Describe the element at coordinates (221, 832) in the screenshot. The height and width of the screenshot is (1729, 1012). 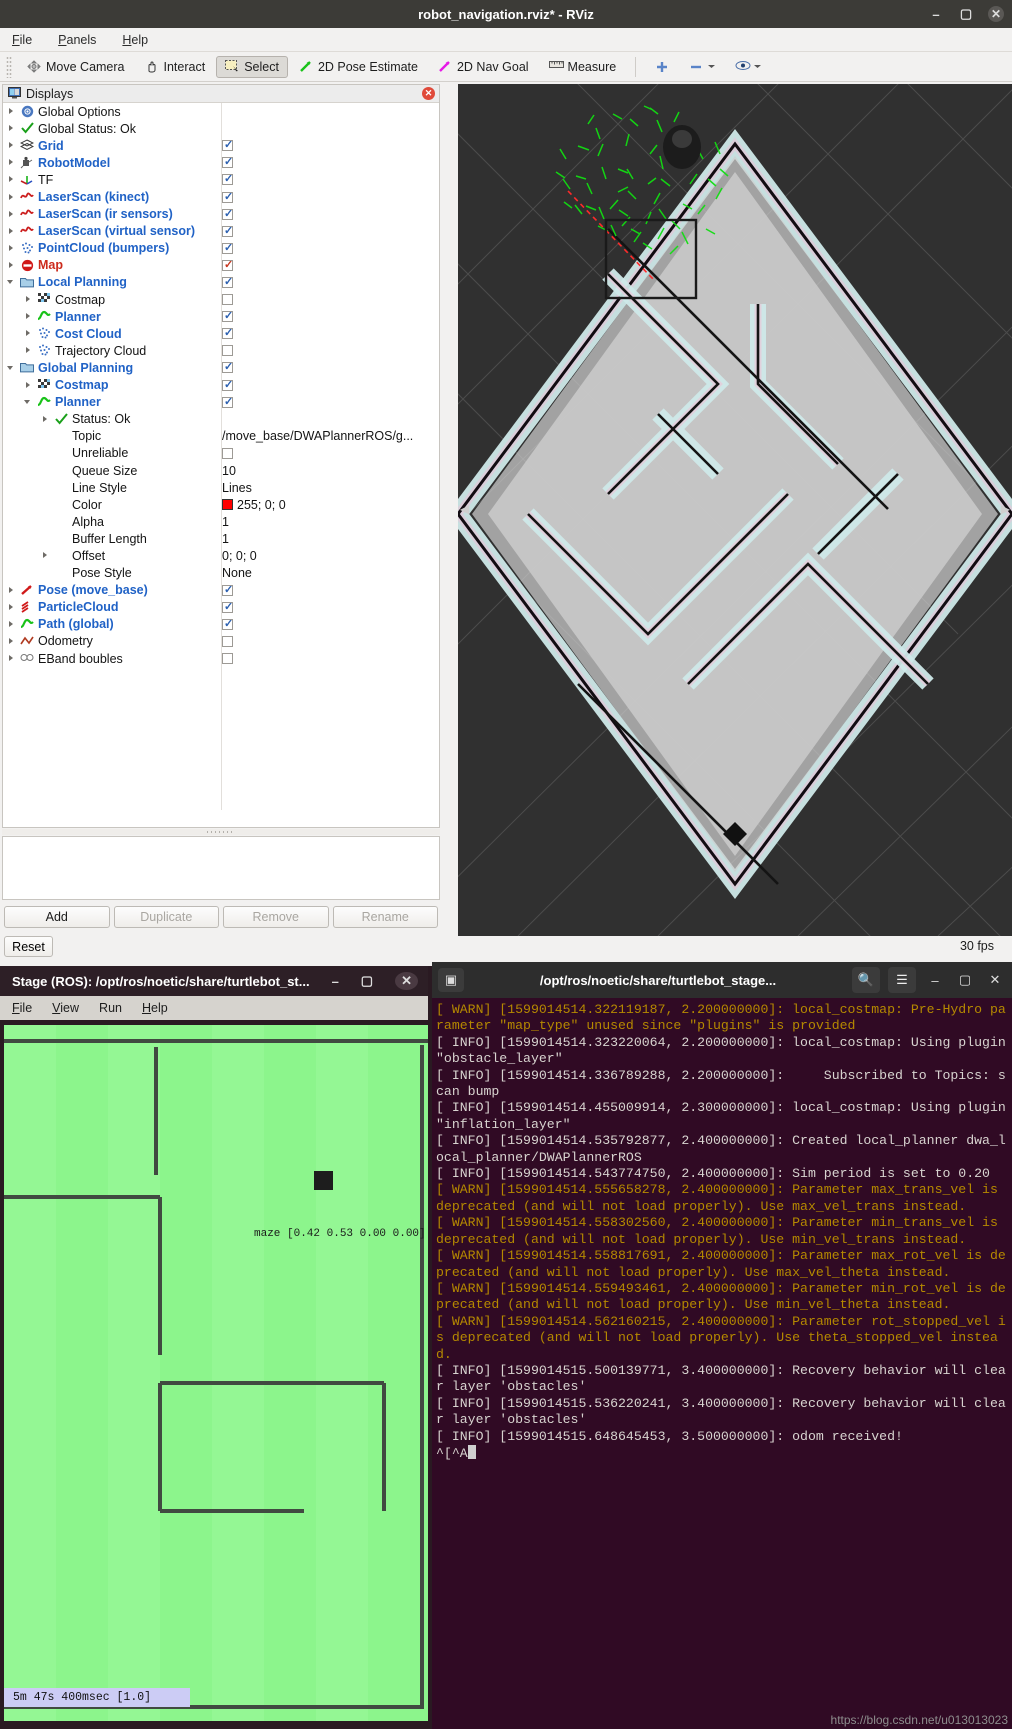
I see `panel-splitter` at that location.